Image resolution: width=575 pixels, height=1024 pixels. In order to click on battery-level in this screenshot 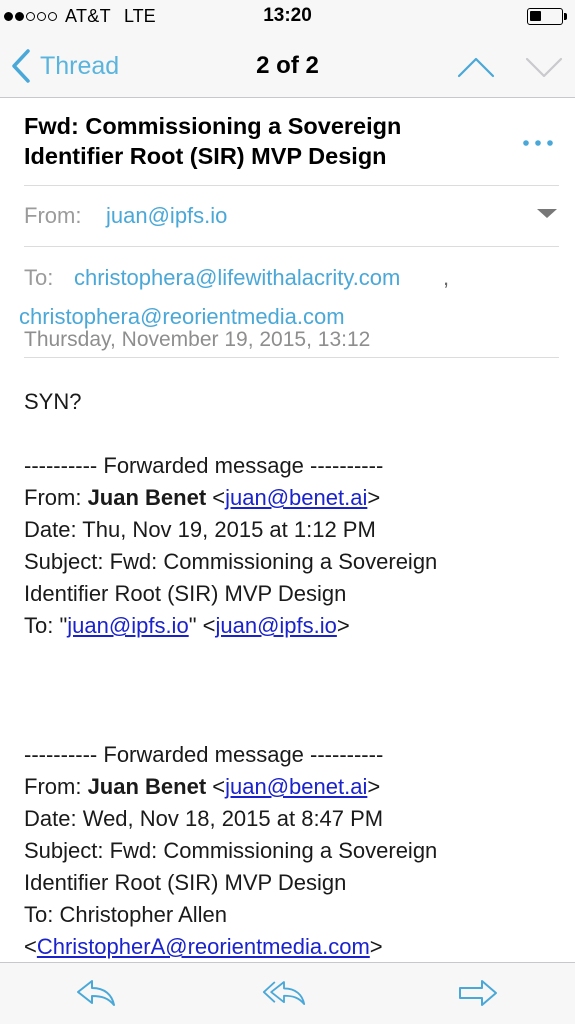, I will do `click(535, 16)`.